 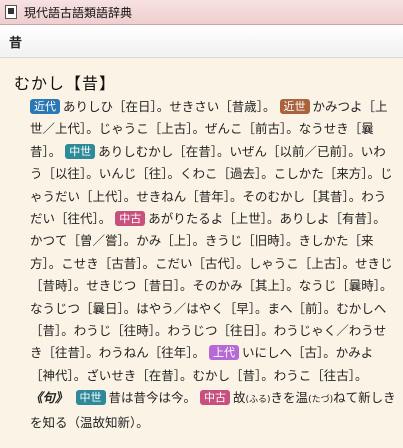 What do you see at coordinates (201, 41) in the screenshot?
I see `header-bar: 昔` at bounding box center [201, 41].